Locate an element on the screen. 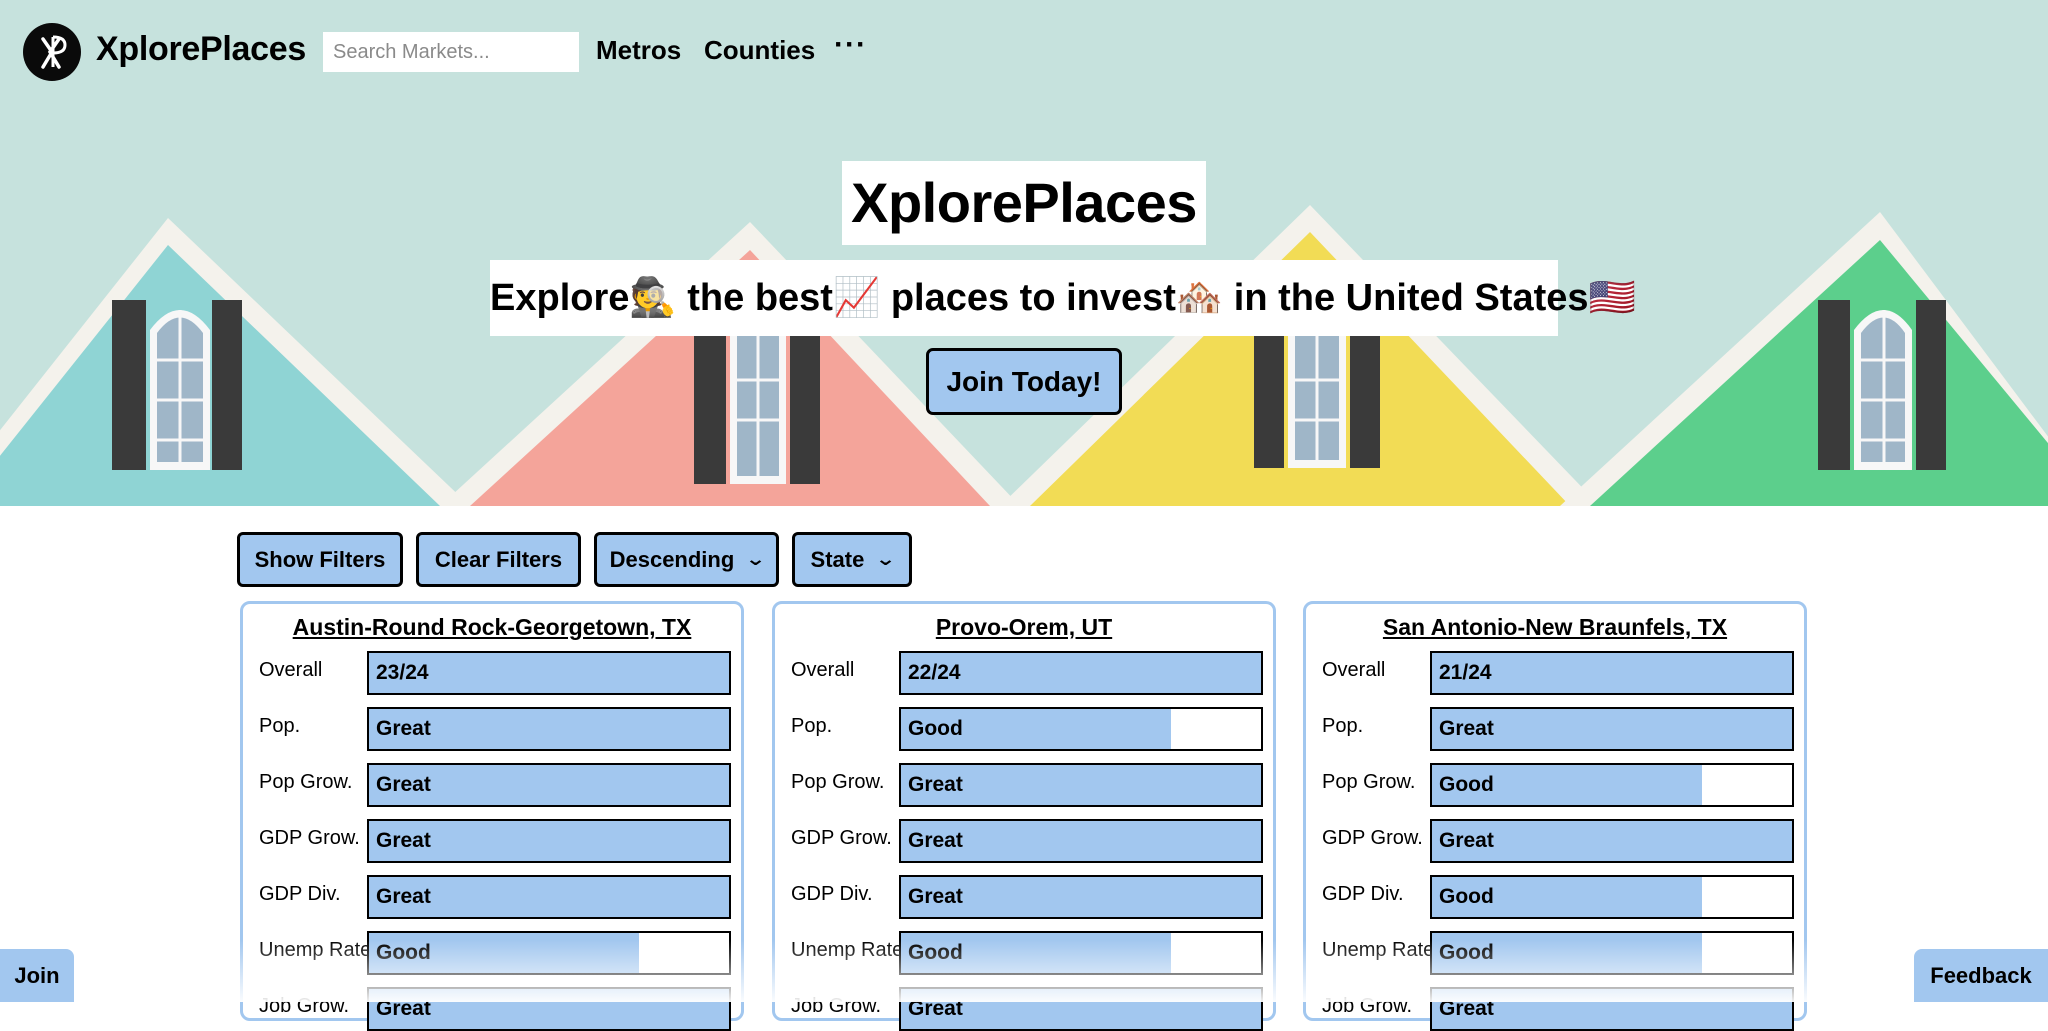 The width and height of the screenshot is (2048, 1031). clear-filters-label: Clear Filters is located at coordinates (498, 559).